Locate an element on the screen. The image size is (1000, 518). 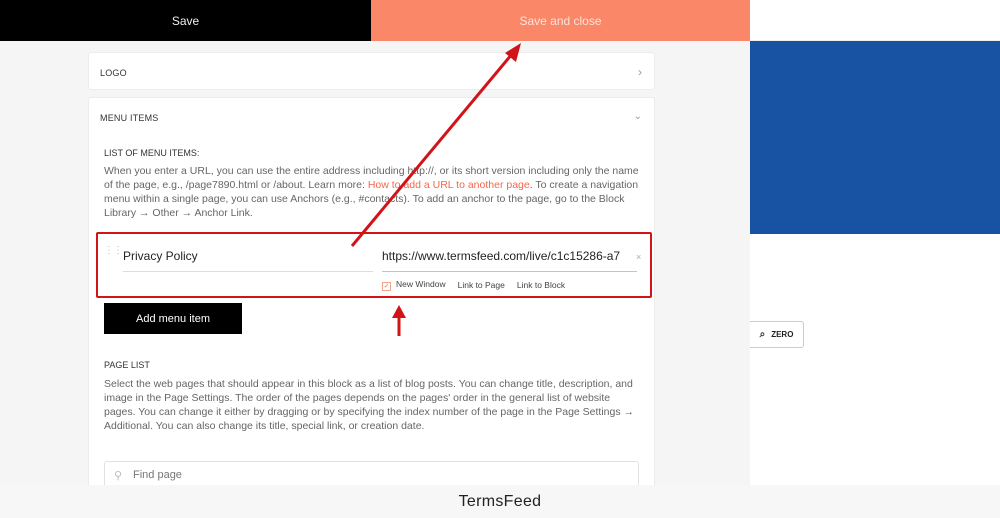
link-to-page-link: Link to Page is located at coordinates (481, 285).